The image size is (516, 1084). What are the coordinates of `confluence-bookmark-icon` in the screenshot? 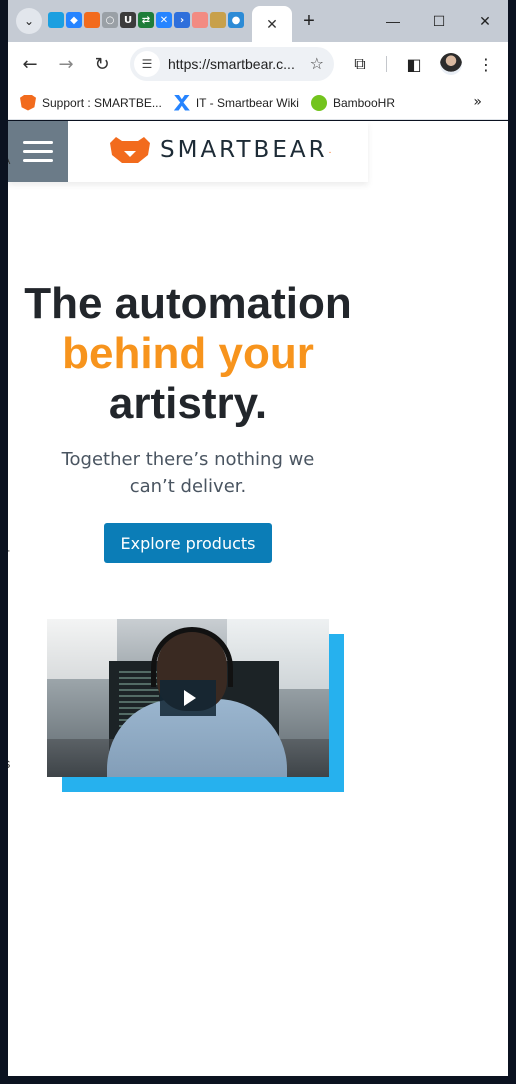 It's located at (181, 102).